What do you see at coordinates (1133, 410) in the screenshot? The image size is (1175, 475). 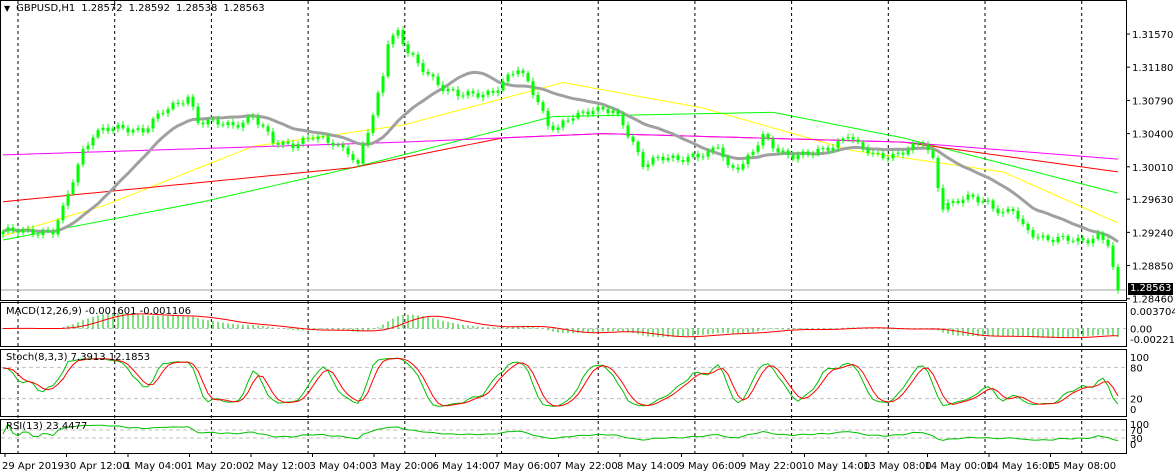 I see `stoch-tick-label: 0` at bounding box center [1133, 410].